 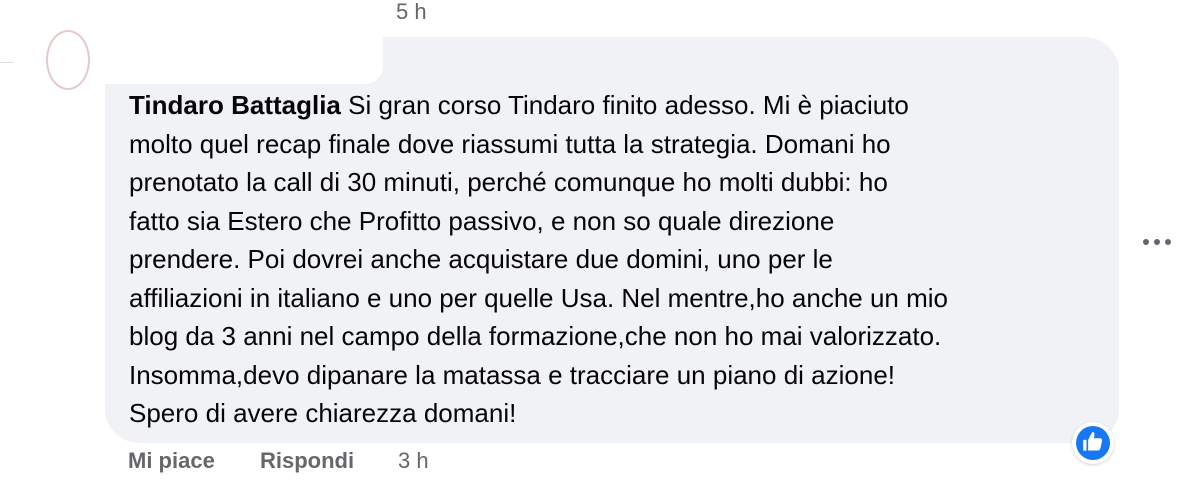 I want to click on like-thumb-icon, so click(x=1093, y=441).